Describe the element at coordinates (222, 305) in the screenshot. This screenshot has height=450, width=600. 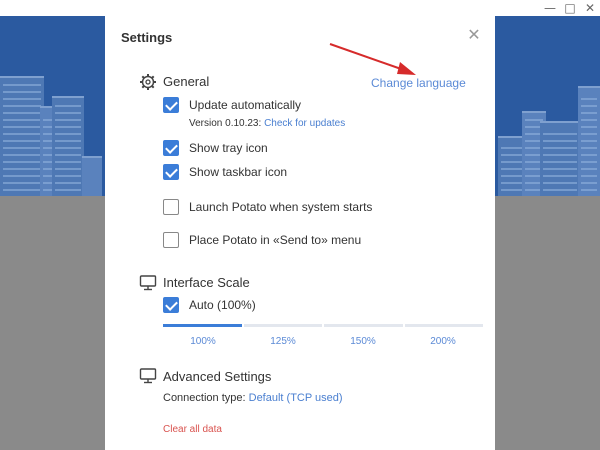
I see `auto-scale-label: Auto (100%)` at that location.